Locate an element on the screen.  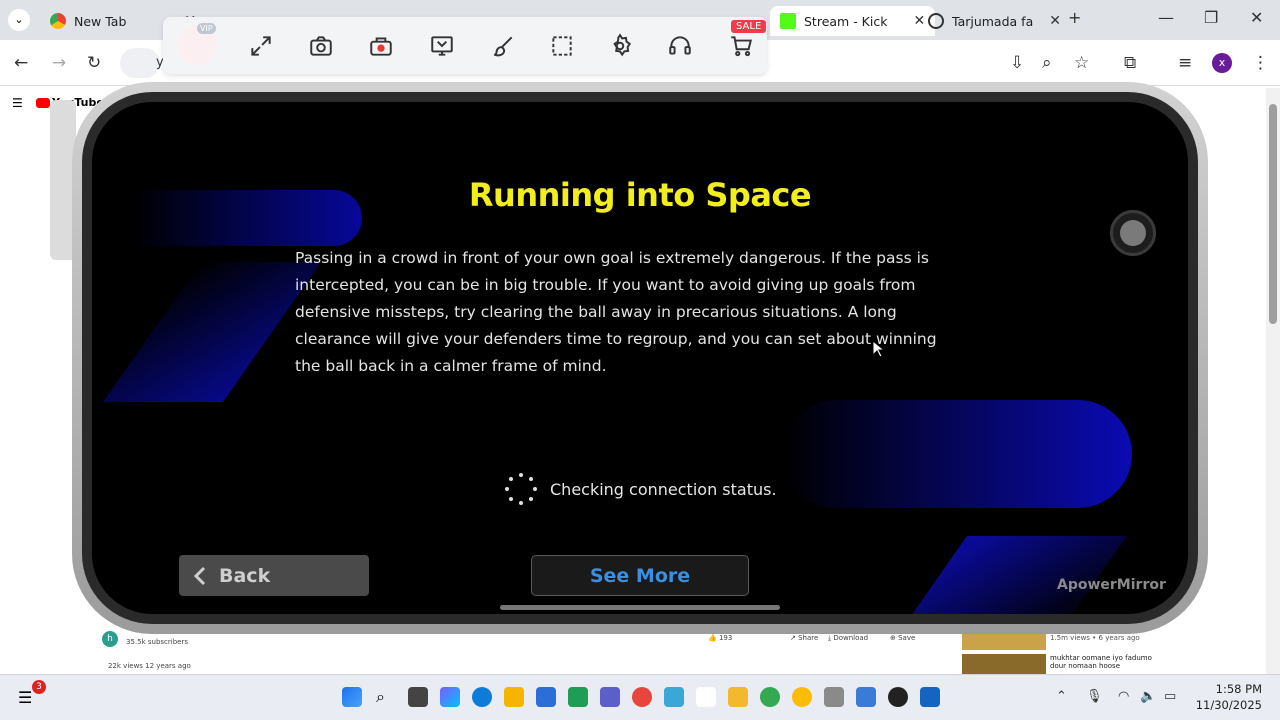
help-app-icon is located at coordinates (930, 697).